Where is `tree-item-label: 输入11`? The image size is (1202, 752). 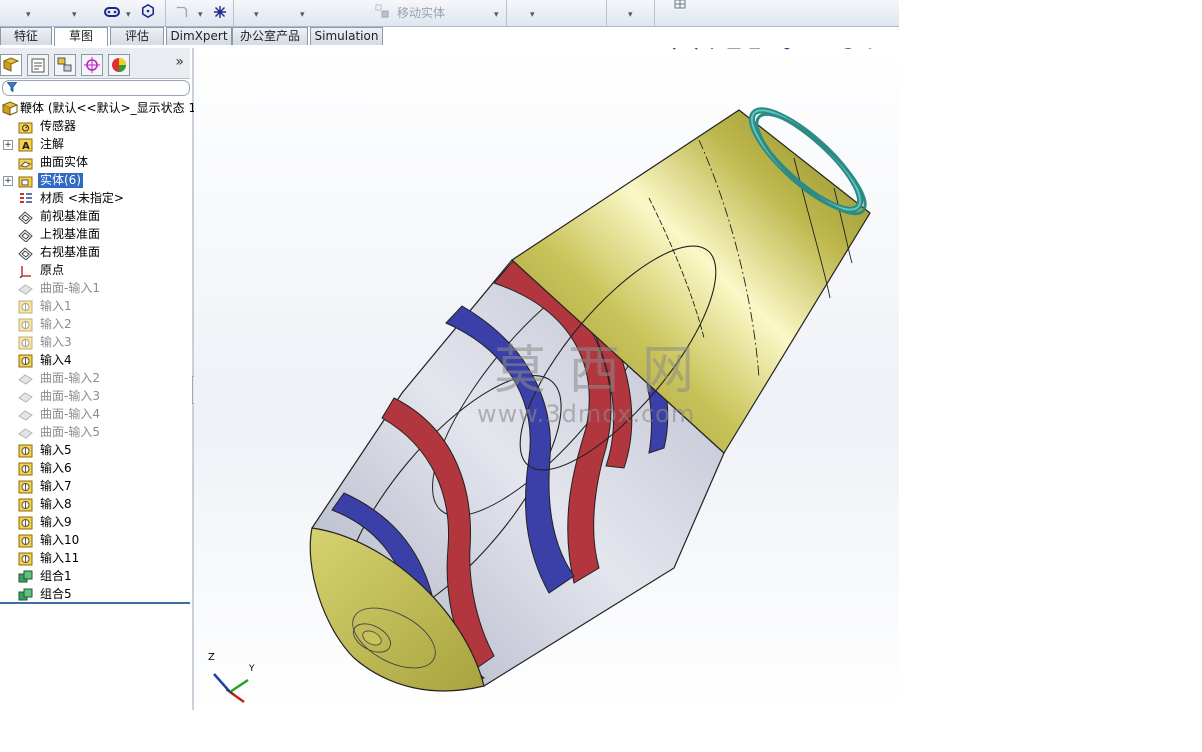 tree-item-label: 输入11 is located at coordinates (60, 558).